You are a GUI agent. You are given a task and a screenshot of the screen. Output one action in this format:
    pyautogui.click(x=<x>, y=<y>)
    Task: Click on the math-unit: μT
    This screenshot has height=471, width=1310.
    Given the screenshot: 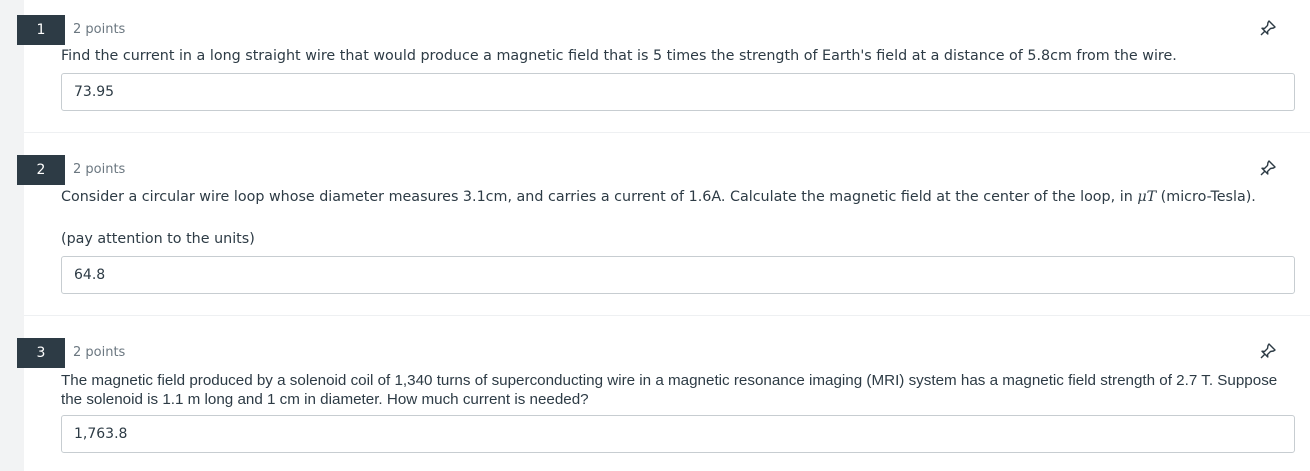 What is the action you would take?
    pyautogui.click(x=1147, y=197)
    